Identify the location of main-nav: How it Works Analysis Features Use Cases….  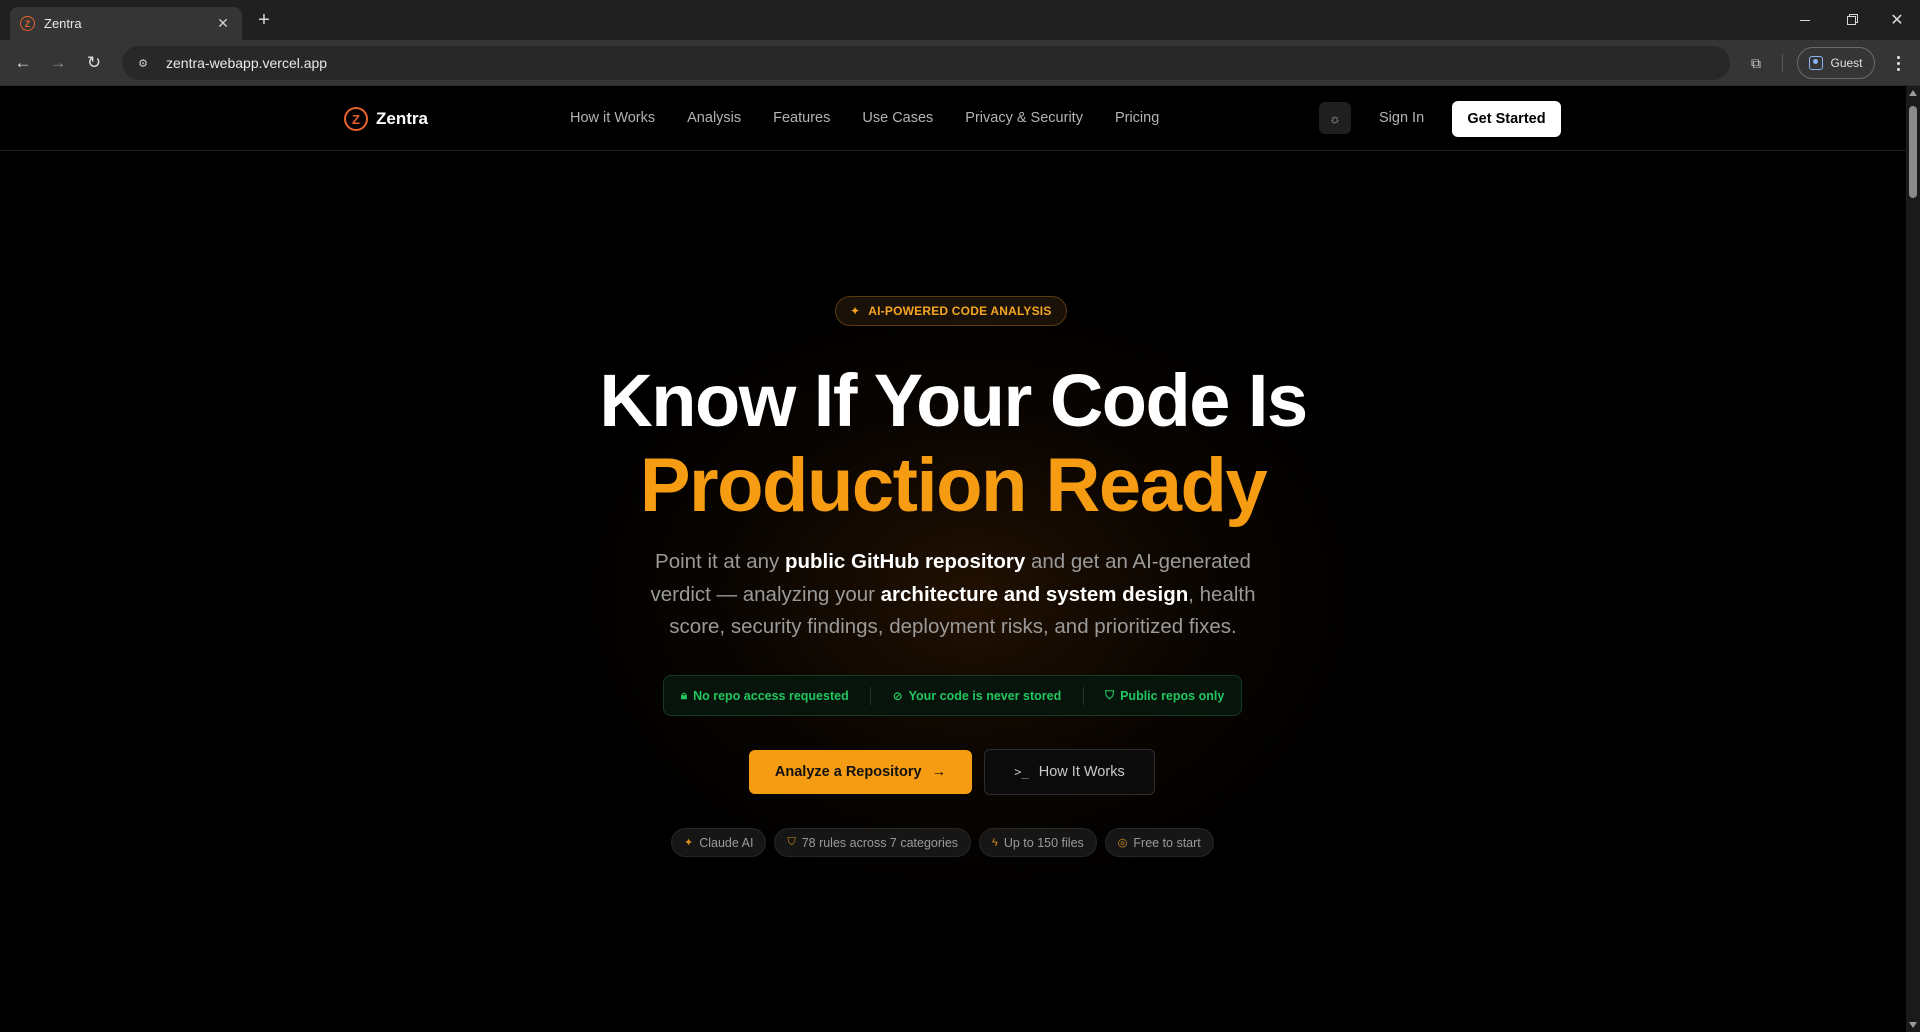
(864, 118).